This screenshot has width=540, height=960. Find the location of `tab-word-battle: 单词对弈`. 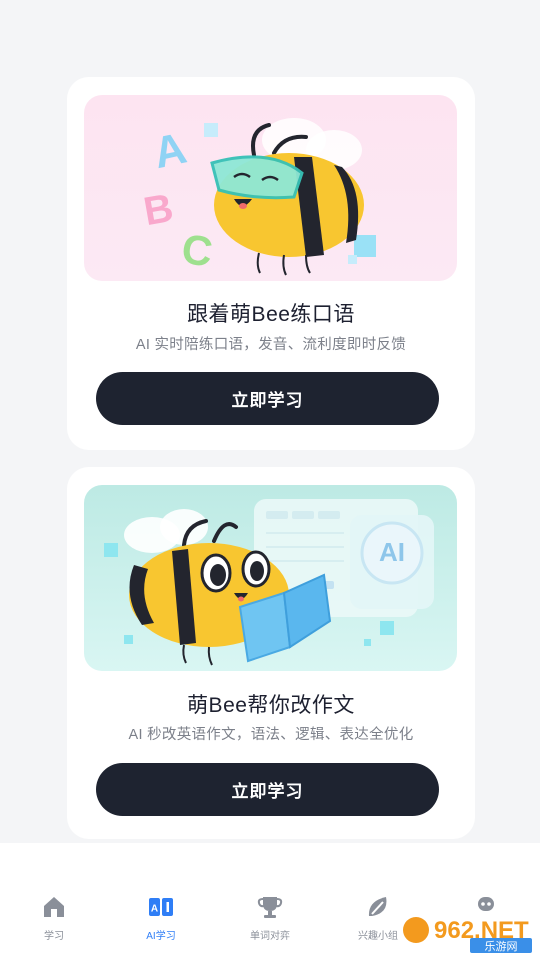

tab-word-battle: 单词对弈 is located at coordinates (270, 918).